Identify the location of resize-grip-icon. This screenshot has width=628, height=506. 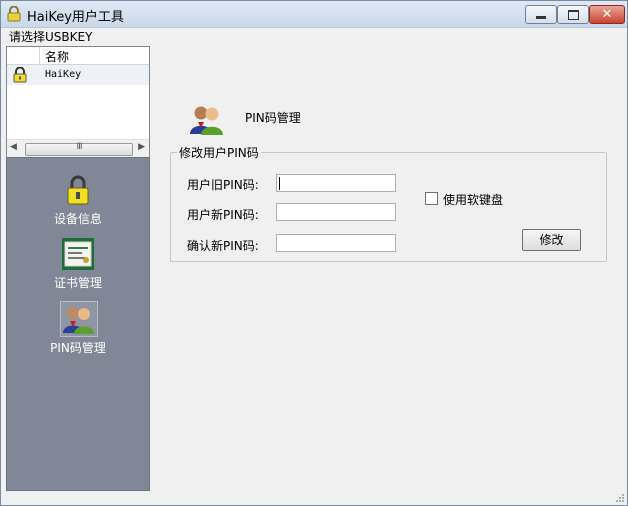
(620, 498).